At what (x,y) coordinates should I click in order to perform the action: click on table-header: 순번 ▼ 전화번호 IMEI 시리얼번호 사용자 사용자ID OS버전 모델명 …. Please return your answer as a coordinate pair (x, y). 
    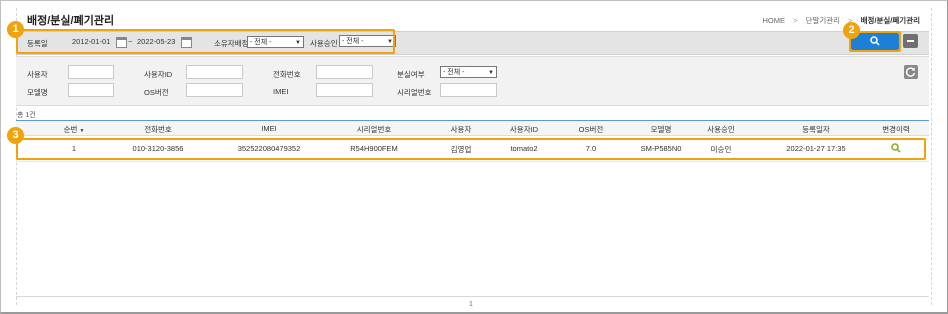
    Looking at the image, I should click on (472, 128).